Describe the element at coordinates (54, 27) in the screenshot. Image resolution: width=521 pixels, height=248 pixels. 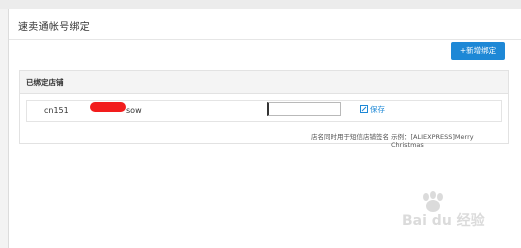
I see `page-title: 速卖通帐号绑定` at that location.